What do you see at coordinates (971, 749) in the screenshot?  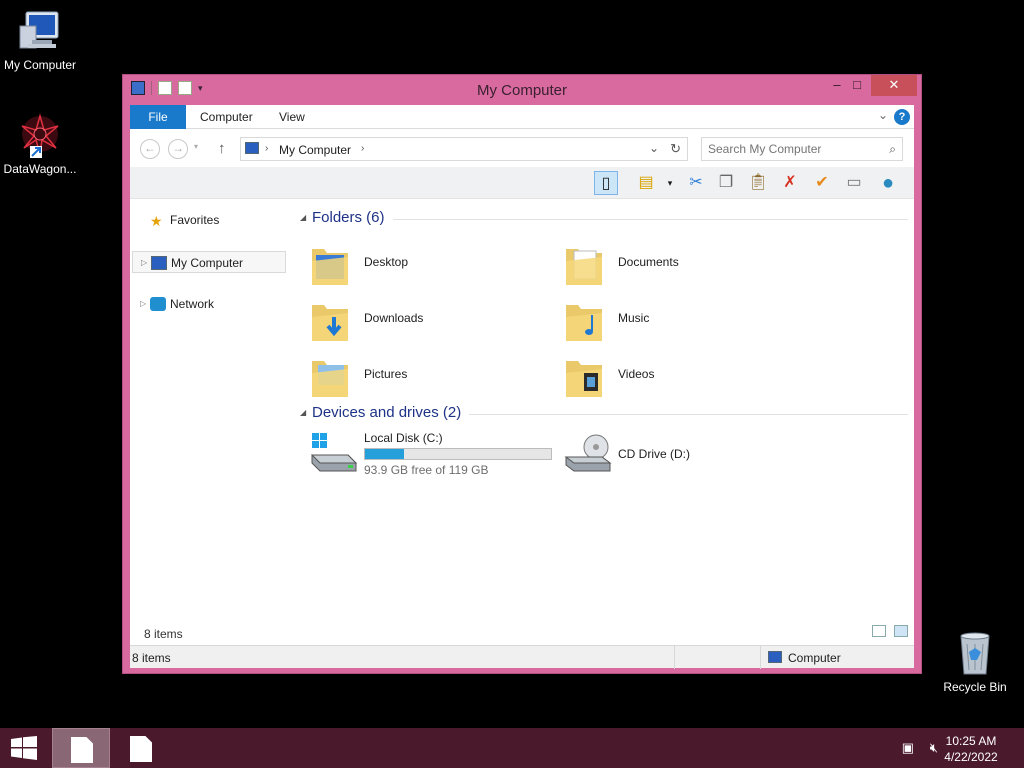 I see `clock: 10:25 AM 4/22/2022` at bounding box center [971, 749].